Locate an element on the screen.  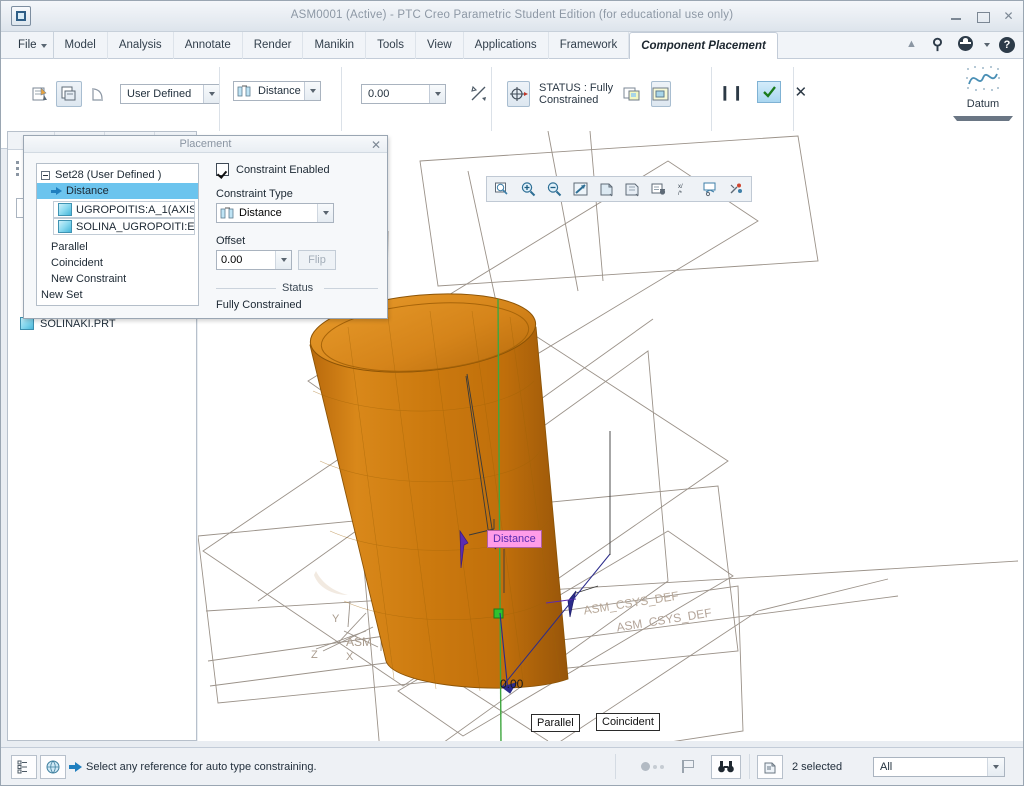
checkbox-checked-icon is located at coordinates (222, 169).